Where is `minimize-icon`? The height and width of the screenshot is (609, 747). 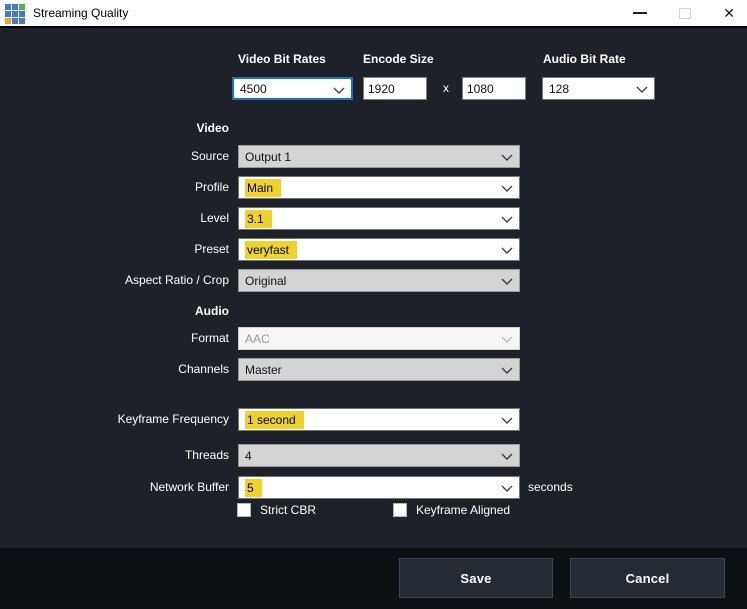
minimize-icon is located at coordinates (640, 13).